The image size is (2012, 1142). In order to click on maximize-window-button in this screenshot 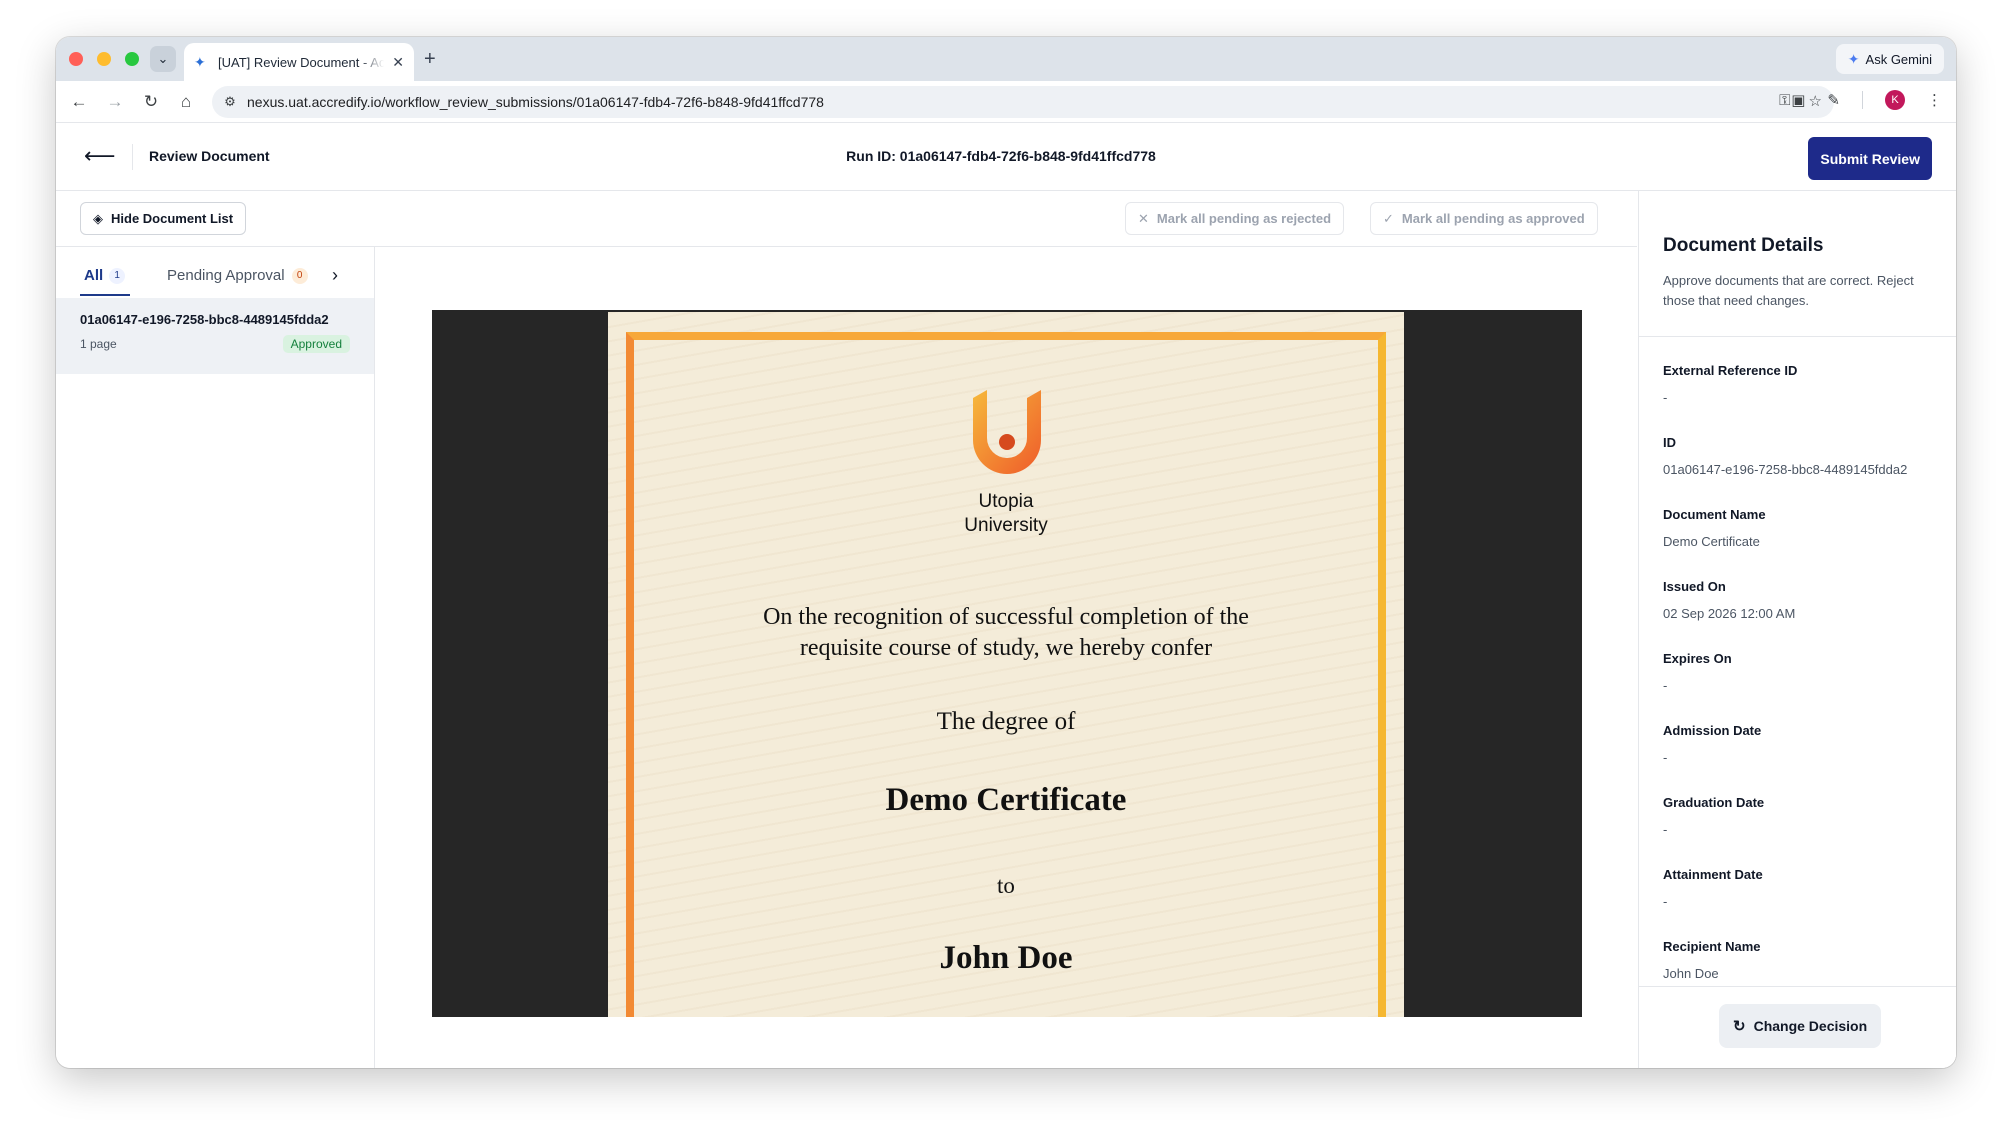, I will do `click(132, 59)`.